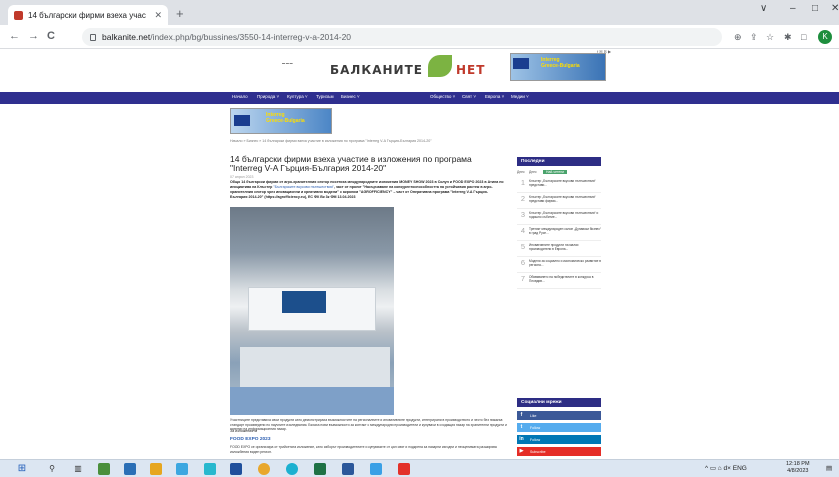  What do you see at coordinates (404, 469) in the screenshot?
I see `acrobat-icon` at bounding box center [404, 469].